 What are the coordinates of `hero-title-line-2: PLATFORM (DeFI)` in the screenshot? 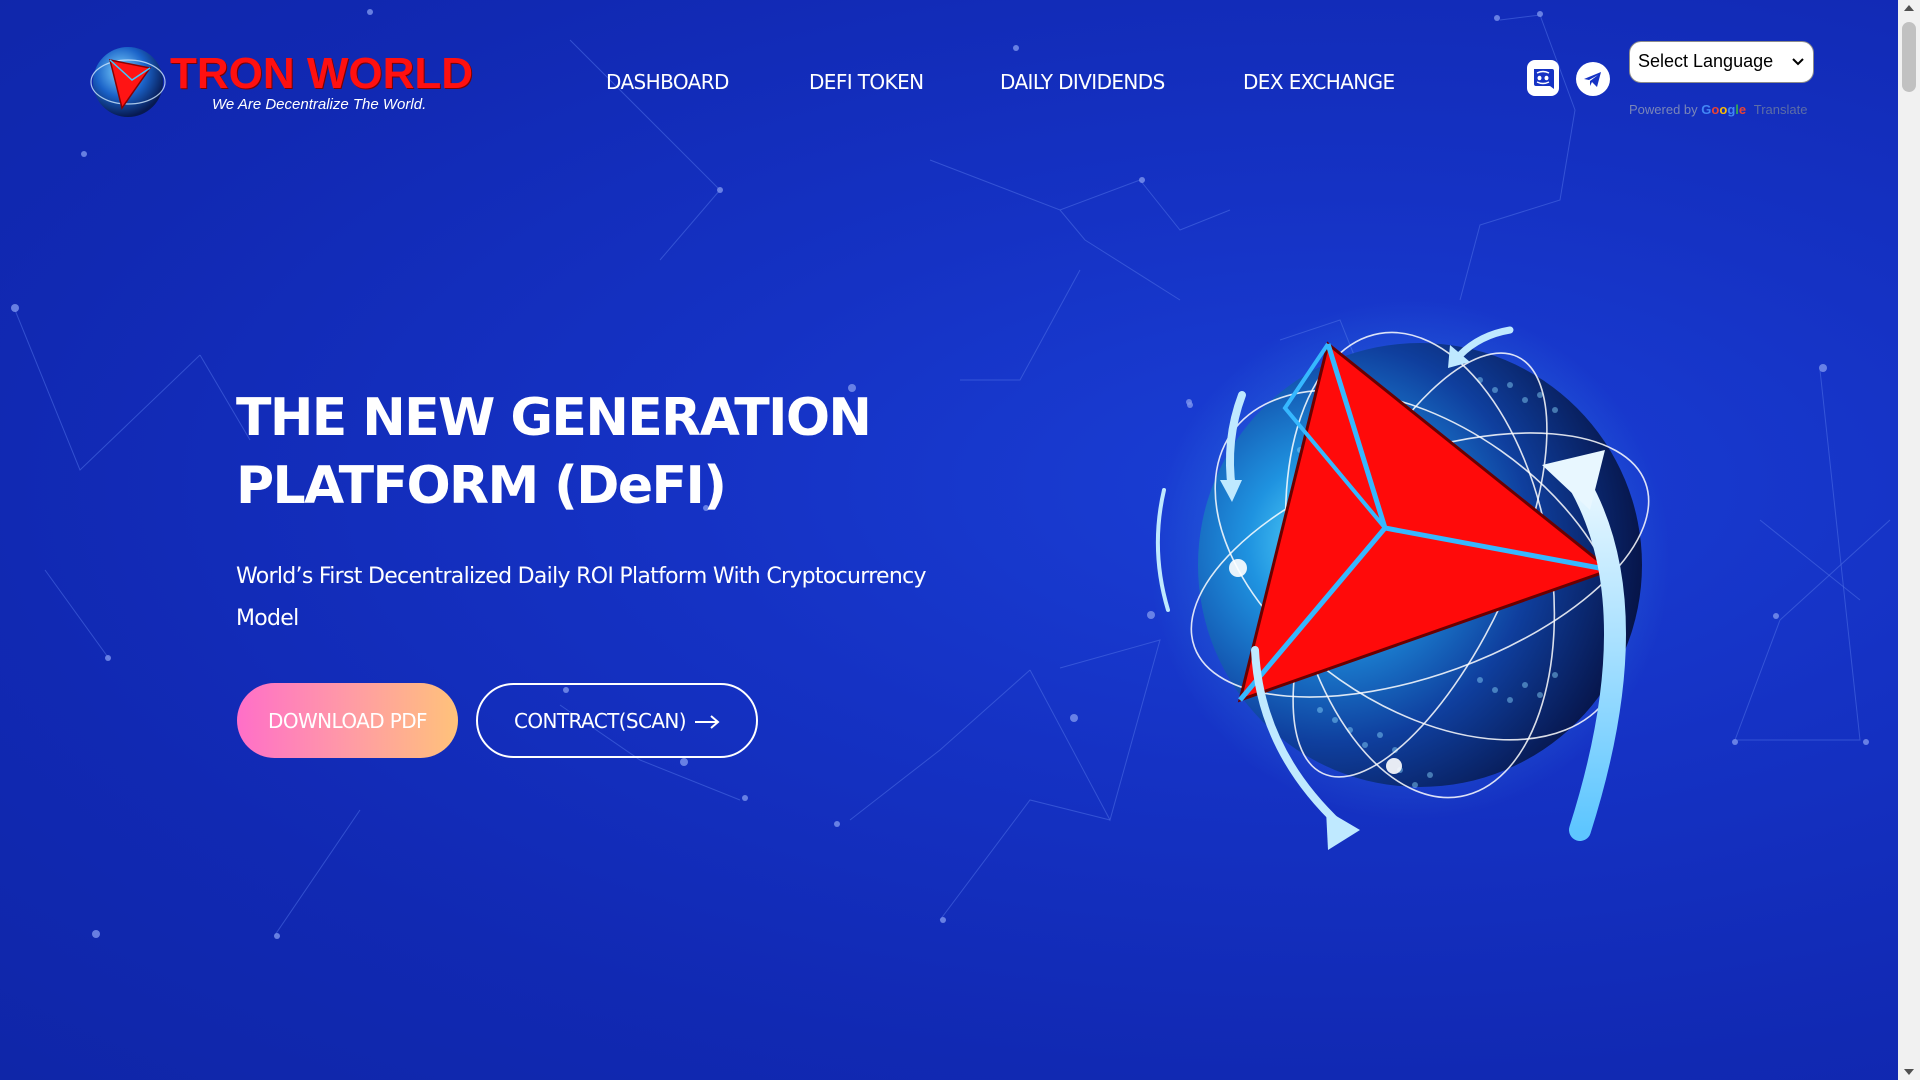 It's located at (481, 486).